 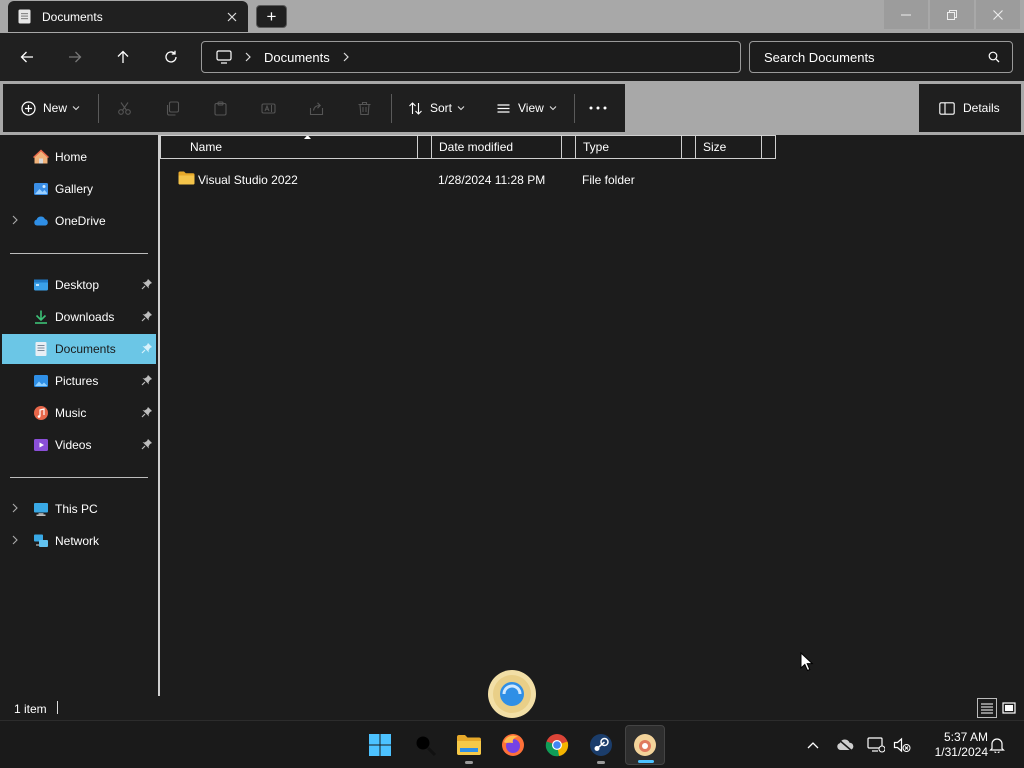 I want to click on volume-muted-icon, so click(x=902, y=745).